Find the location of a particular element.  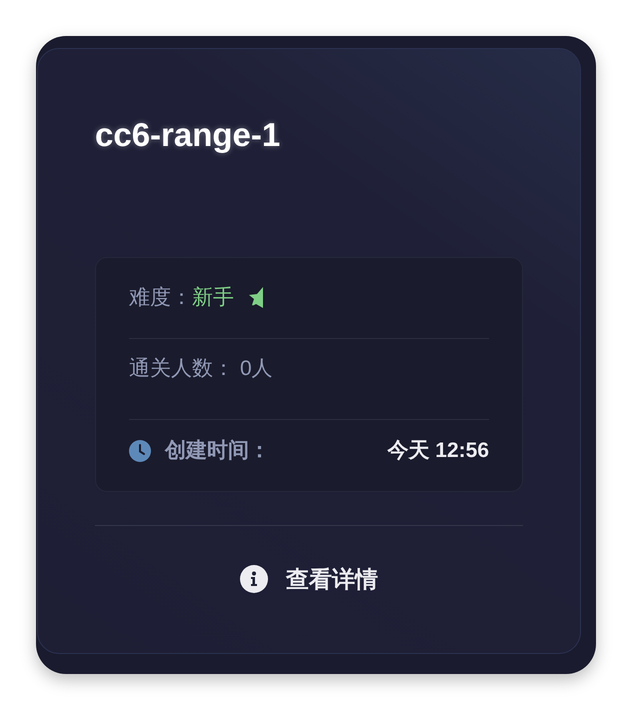

view-details-button: 查看详情 is located at coordinates (309, 579).